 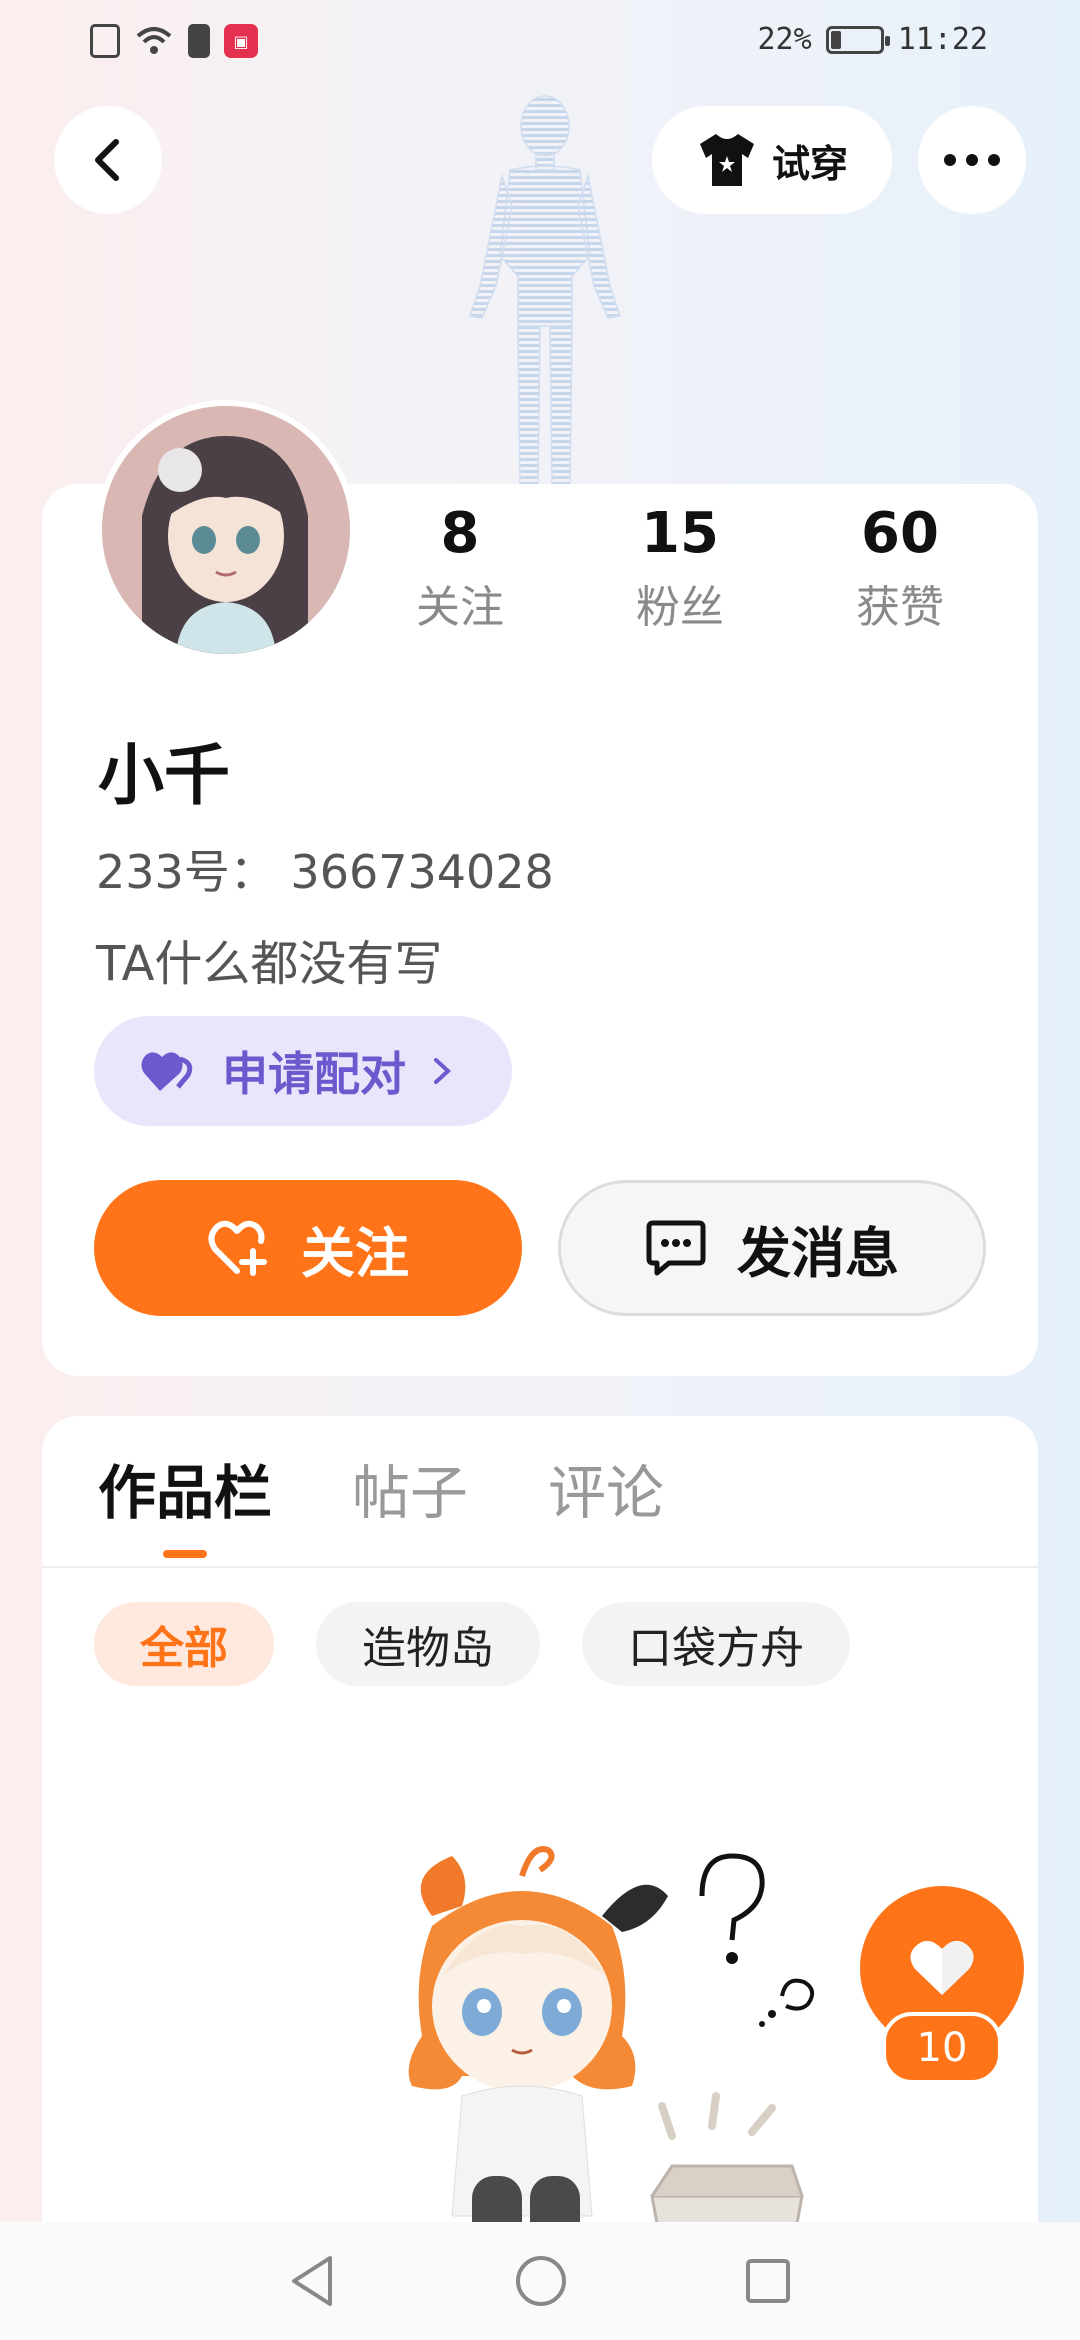 I want to click on try-on-button: 试穿, so click(x=772, y=160).